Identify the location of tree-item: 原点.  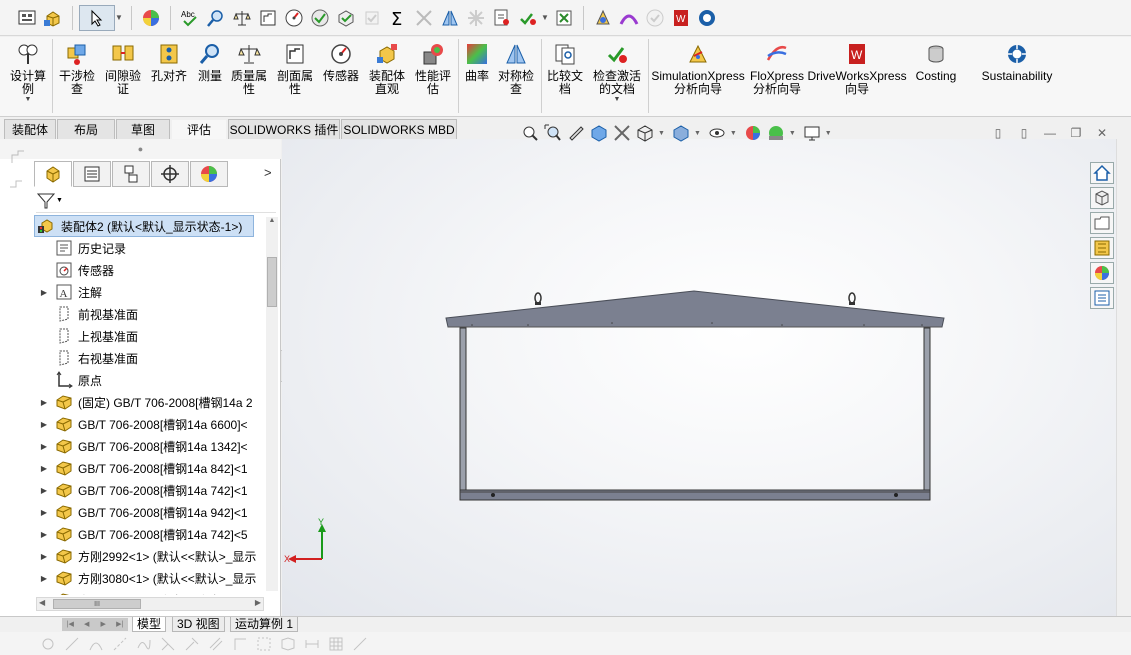
(150, 380).